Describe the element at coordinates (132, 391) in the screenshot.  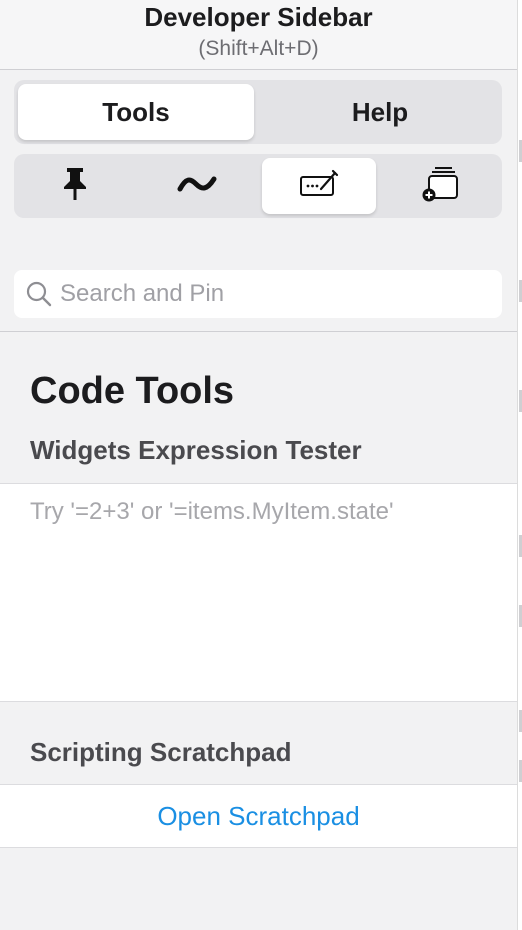
I see `code-tools-heading: Code Tools` at that location.